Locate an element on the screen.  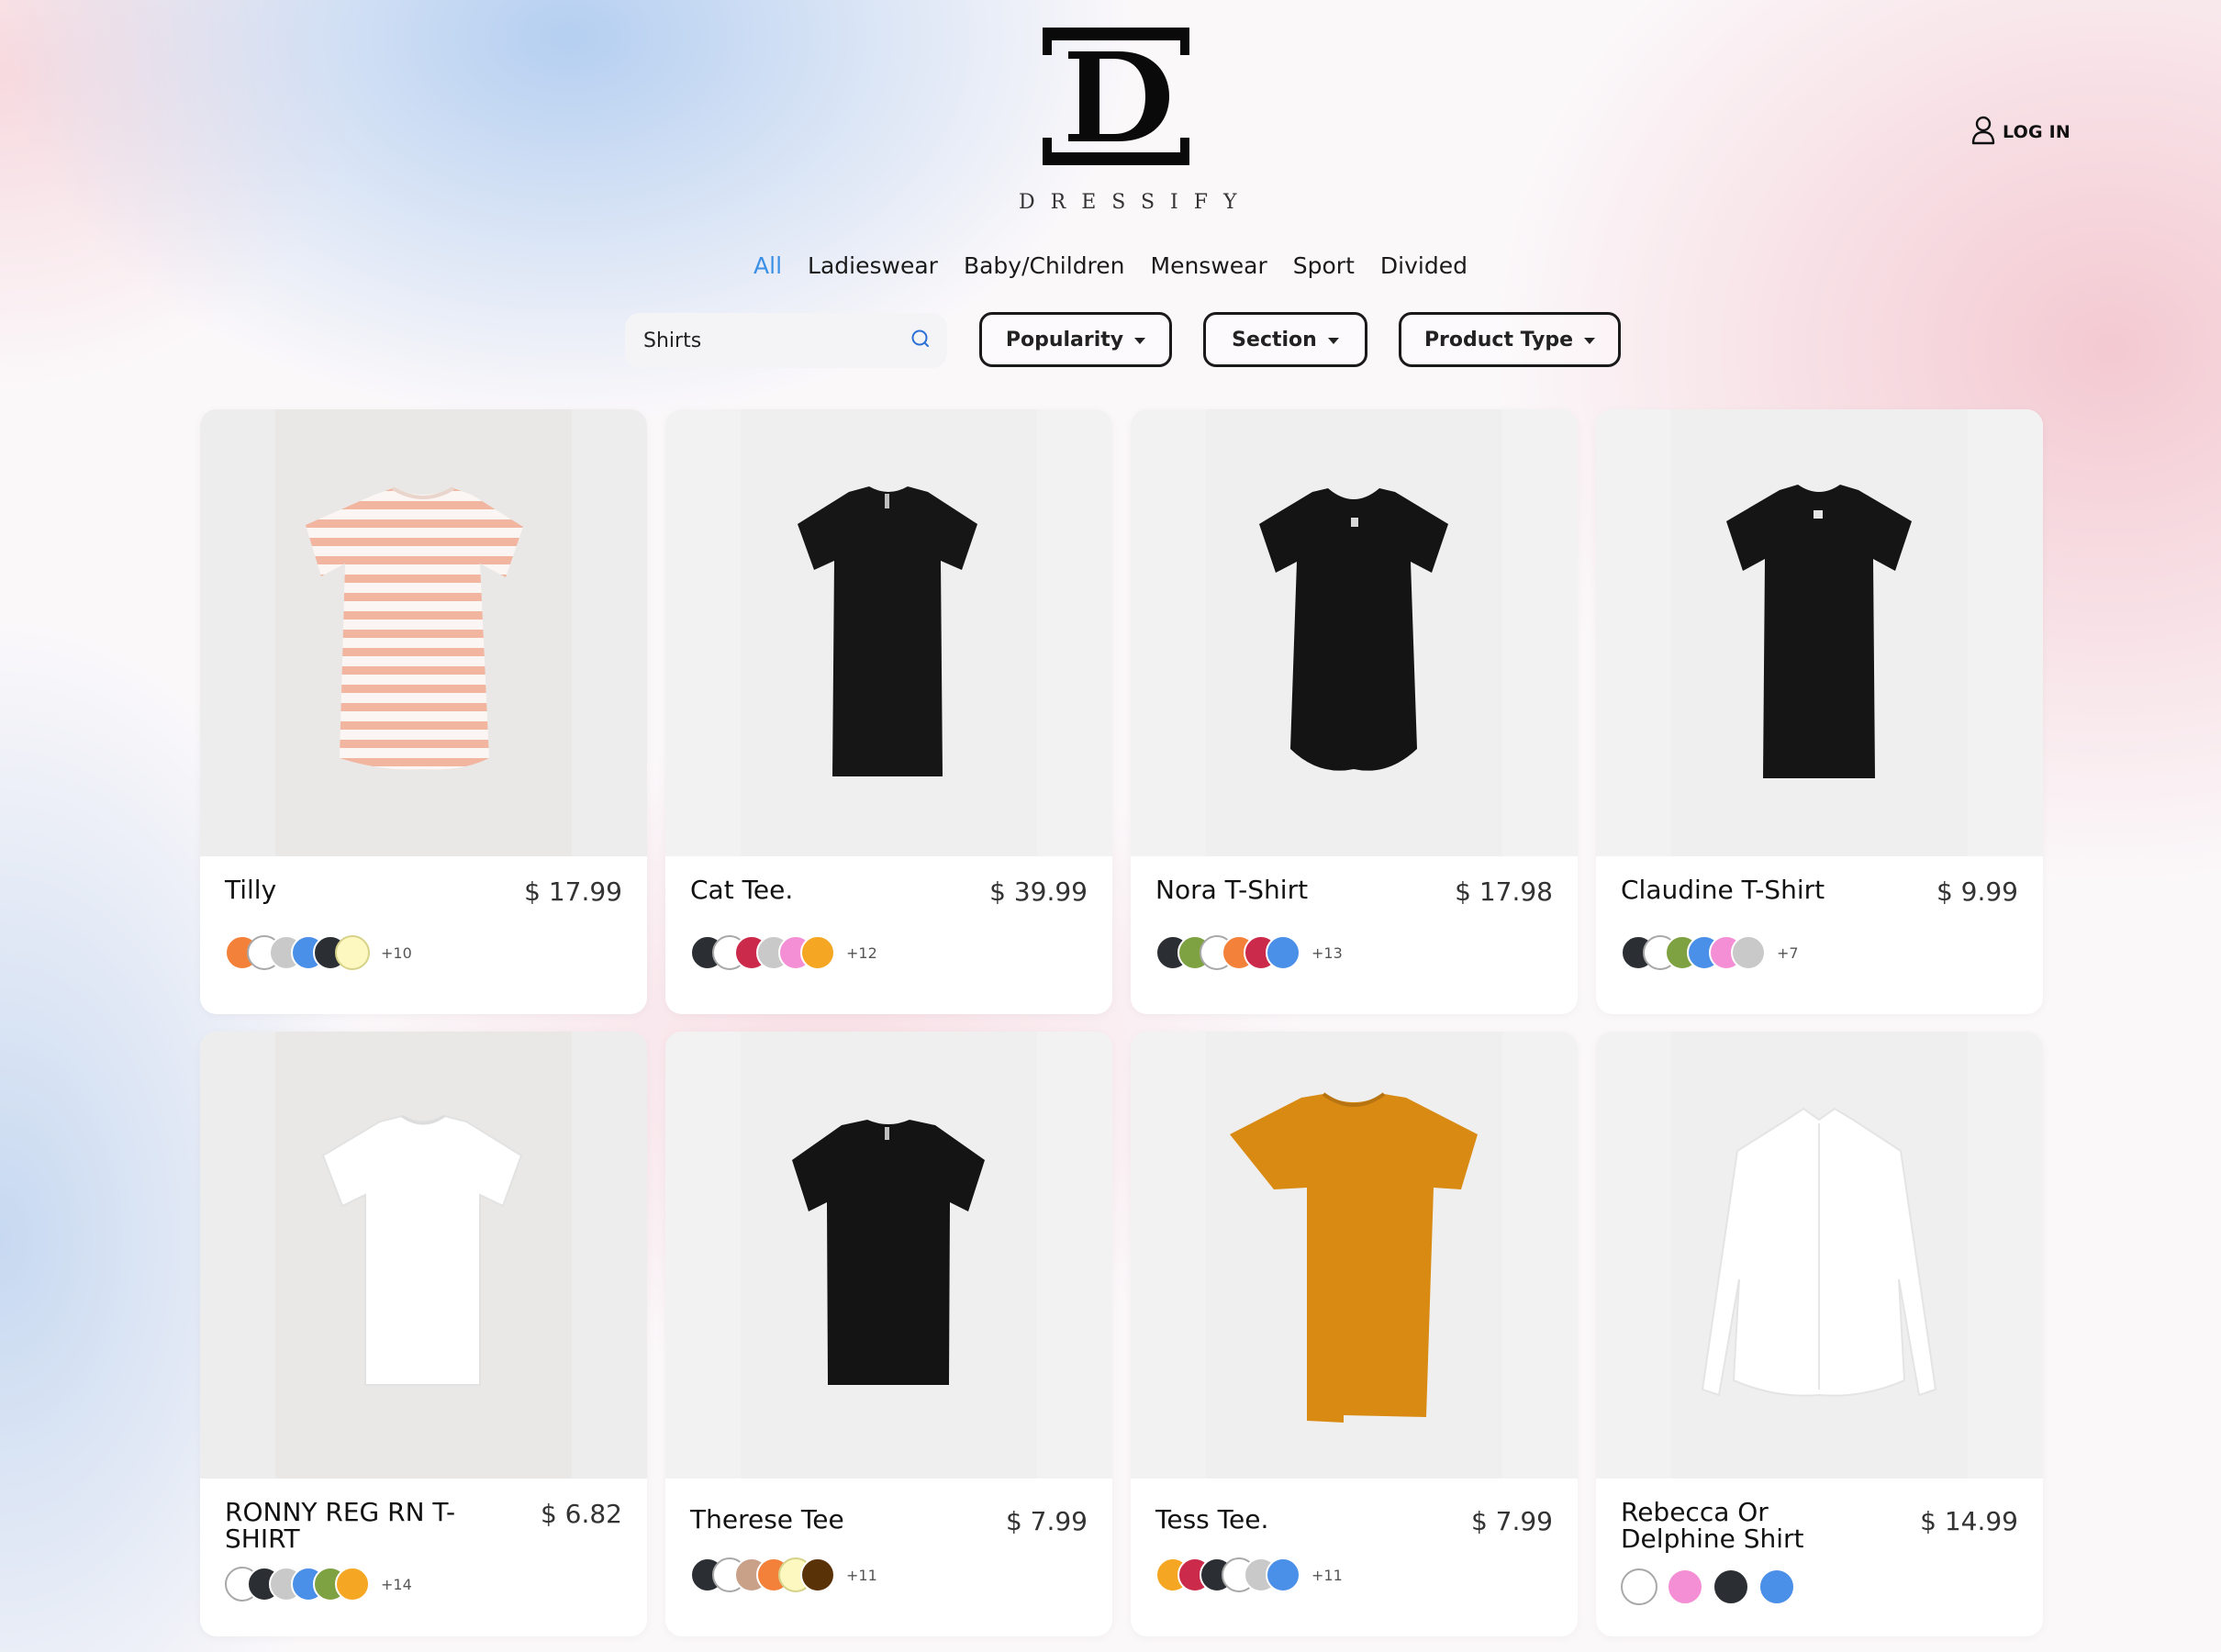
search-box is located at coordinates (786, 341).